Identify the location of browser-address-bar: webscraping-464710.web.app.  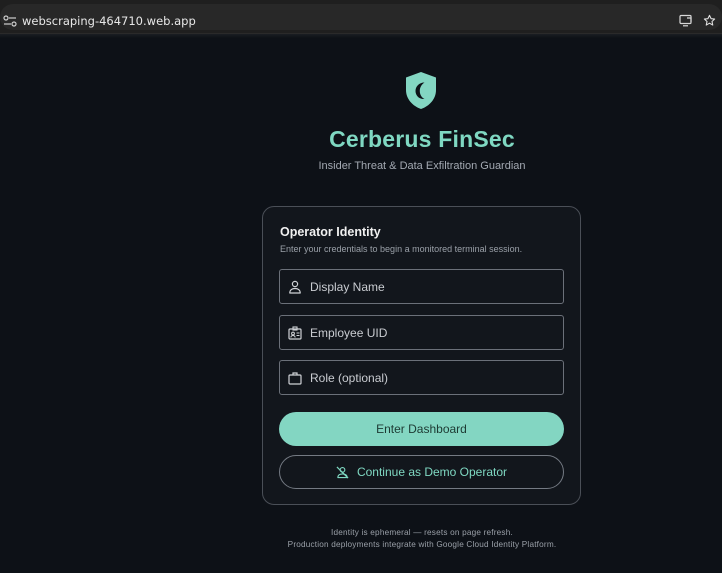
(361, 17).